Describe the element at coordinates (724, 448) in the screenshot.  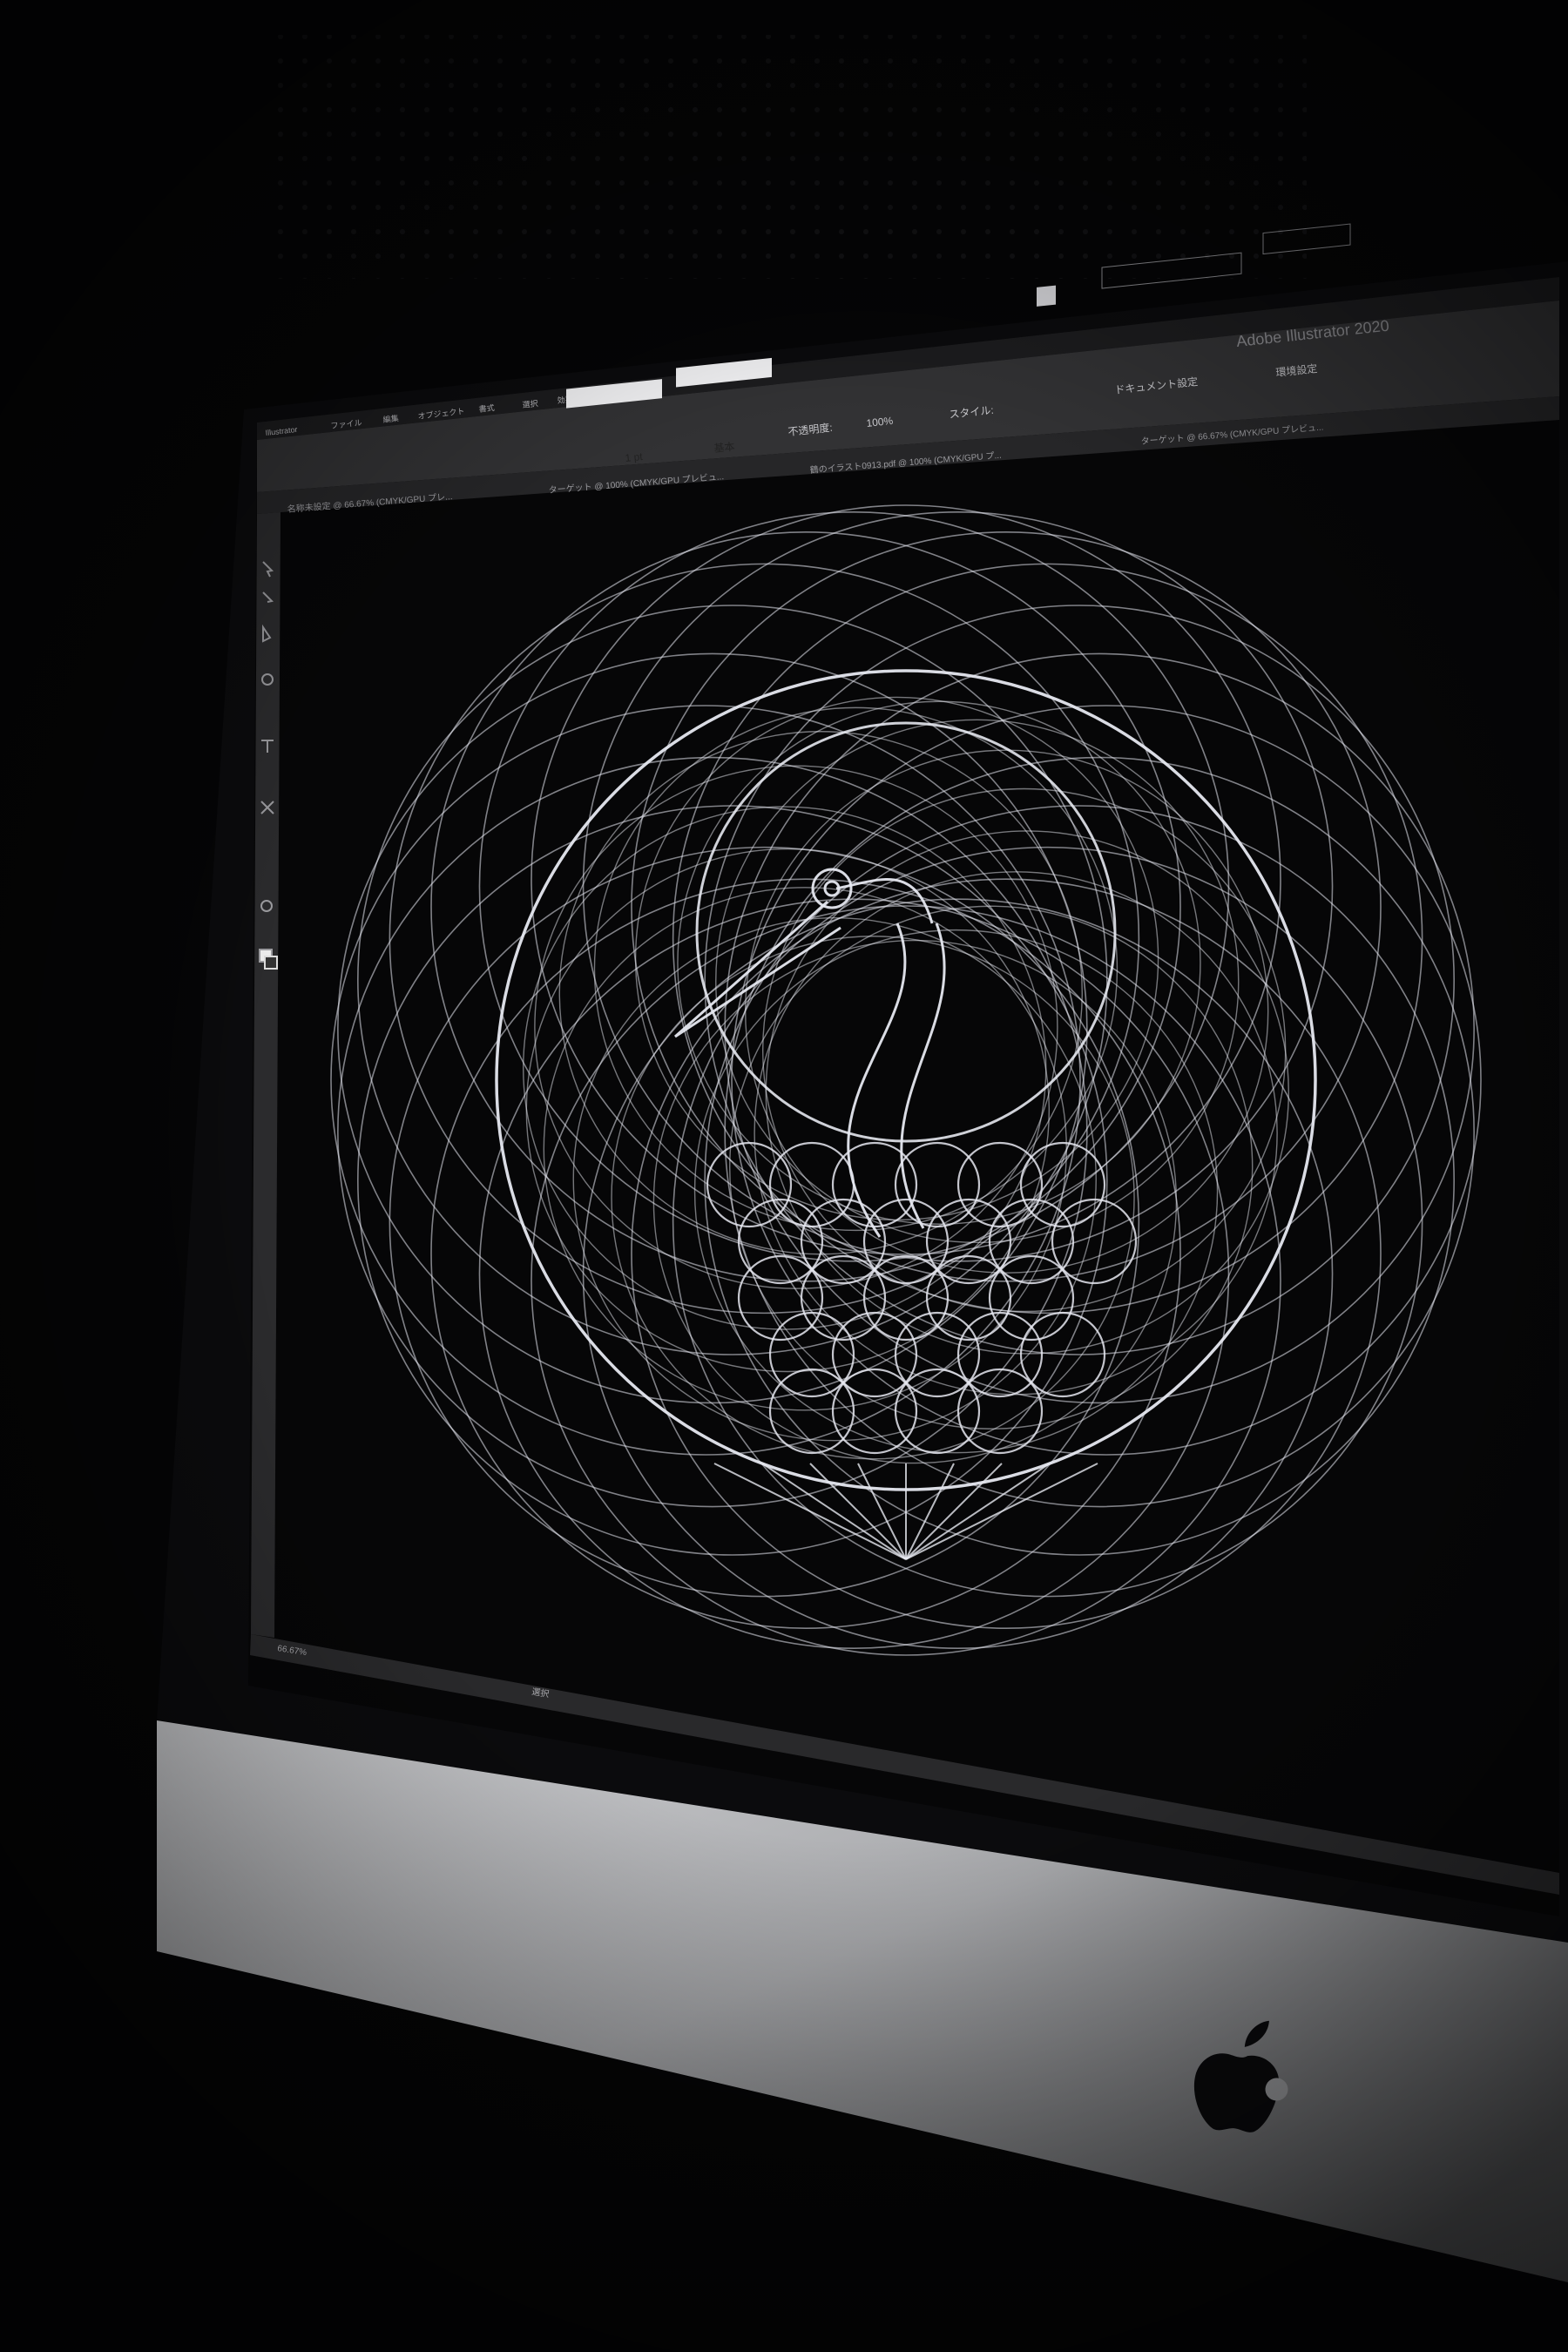
I see `stroke-style-value: 基本` at that location.